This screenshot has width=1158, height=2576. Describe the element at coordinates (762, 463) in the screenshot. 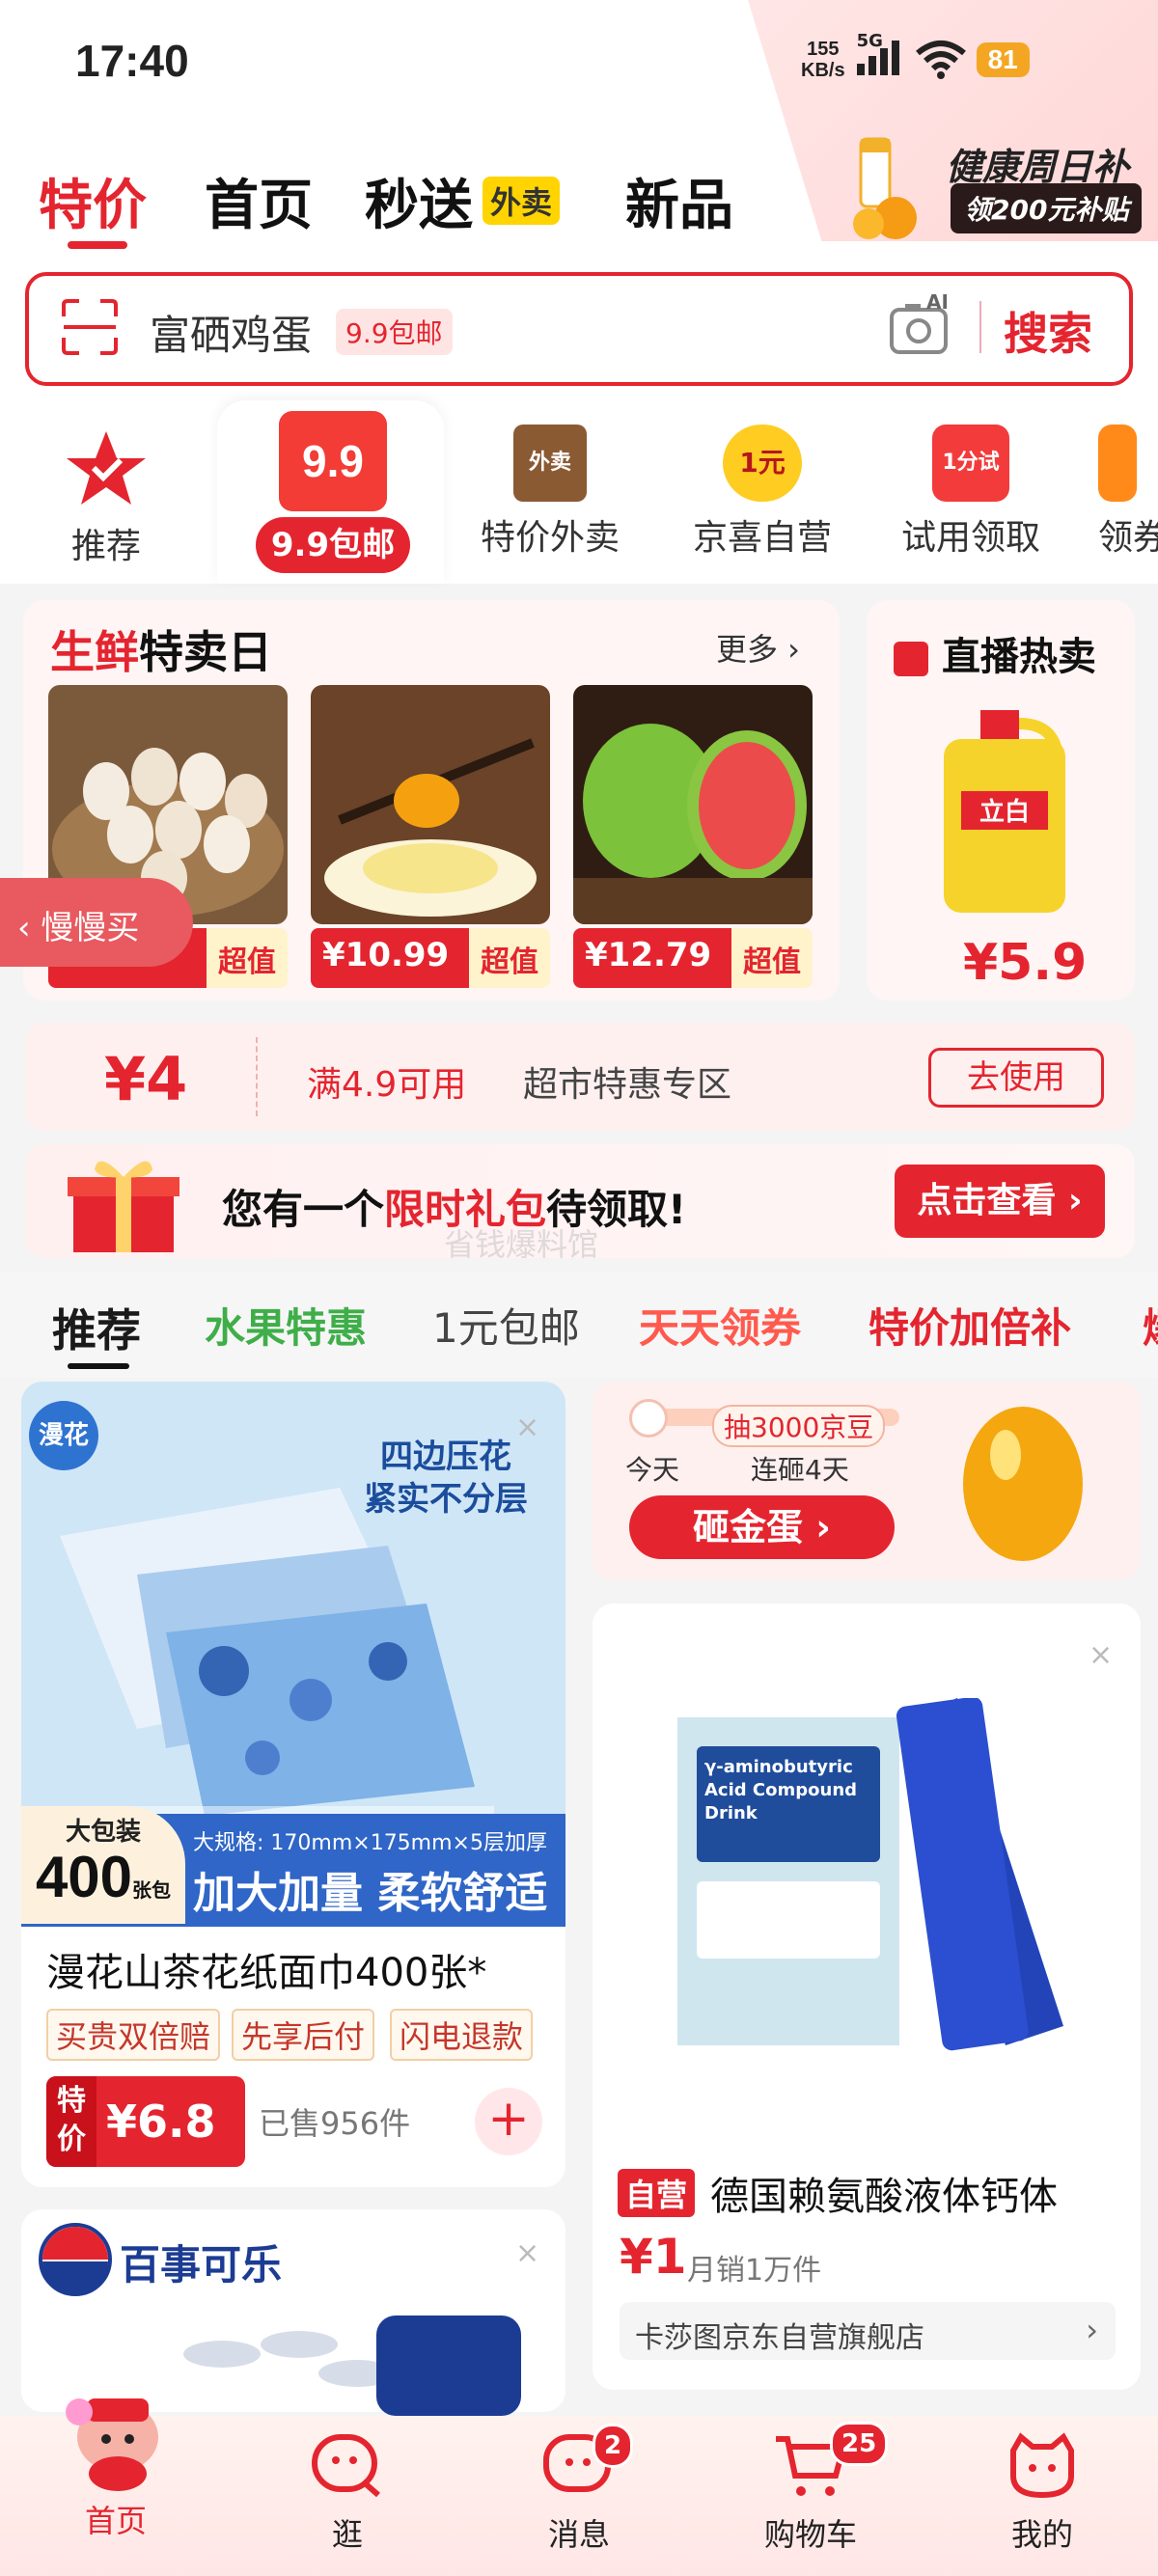

I see `one-yuan-icon: 1元` at that location.